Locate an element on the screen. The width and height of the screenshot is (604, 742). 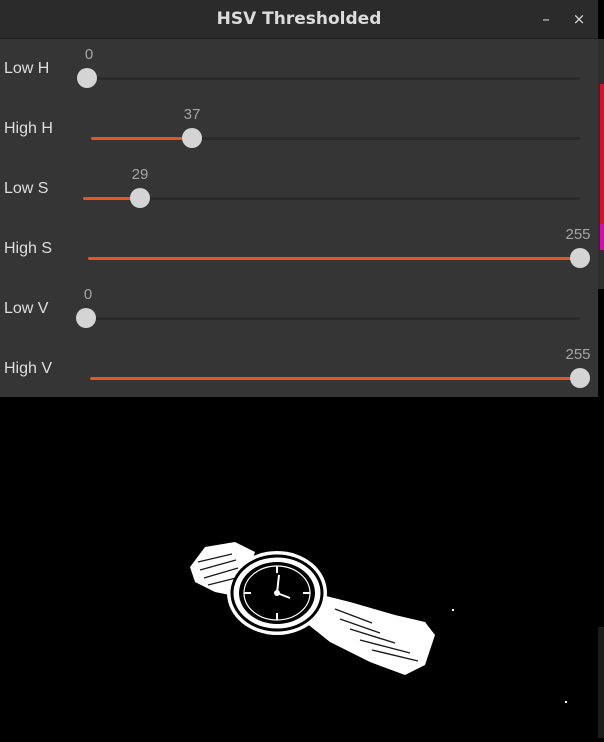
slider-row-high-s: High S 255 is located at coordinates (299, 249).